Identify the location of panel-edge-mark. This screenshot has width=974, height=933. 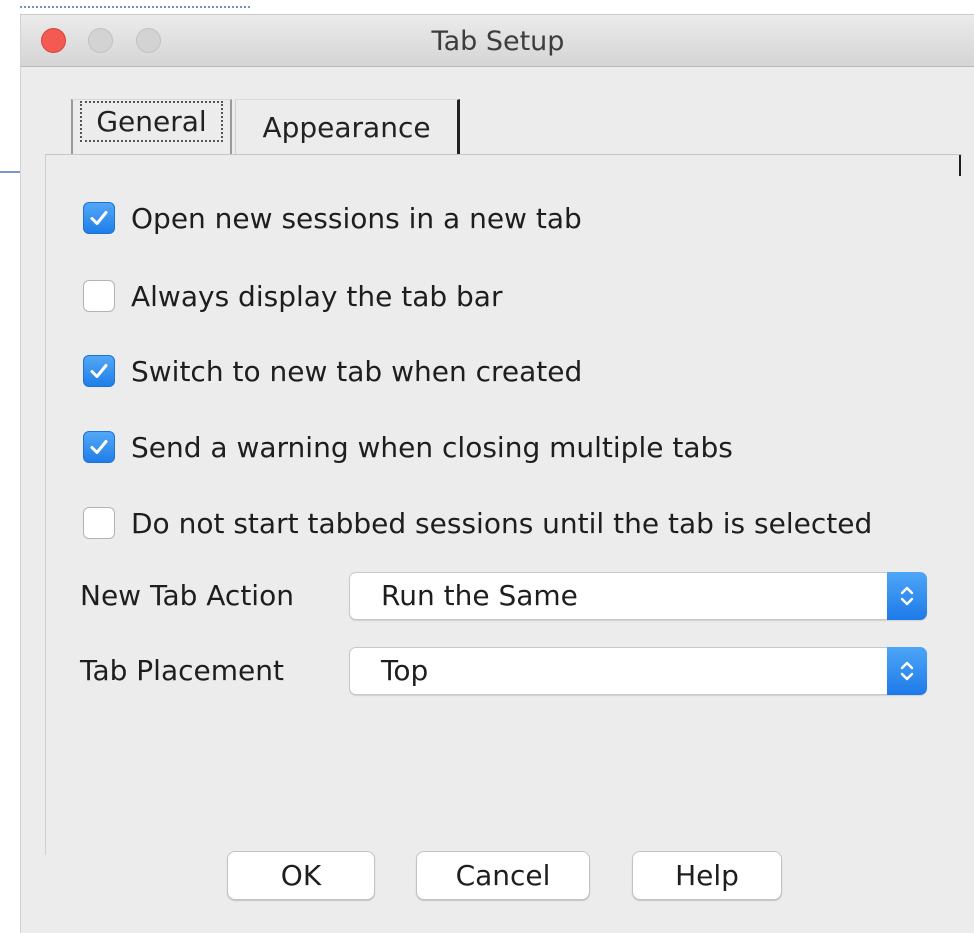
(960, 165).